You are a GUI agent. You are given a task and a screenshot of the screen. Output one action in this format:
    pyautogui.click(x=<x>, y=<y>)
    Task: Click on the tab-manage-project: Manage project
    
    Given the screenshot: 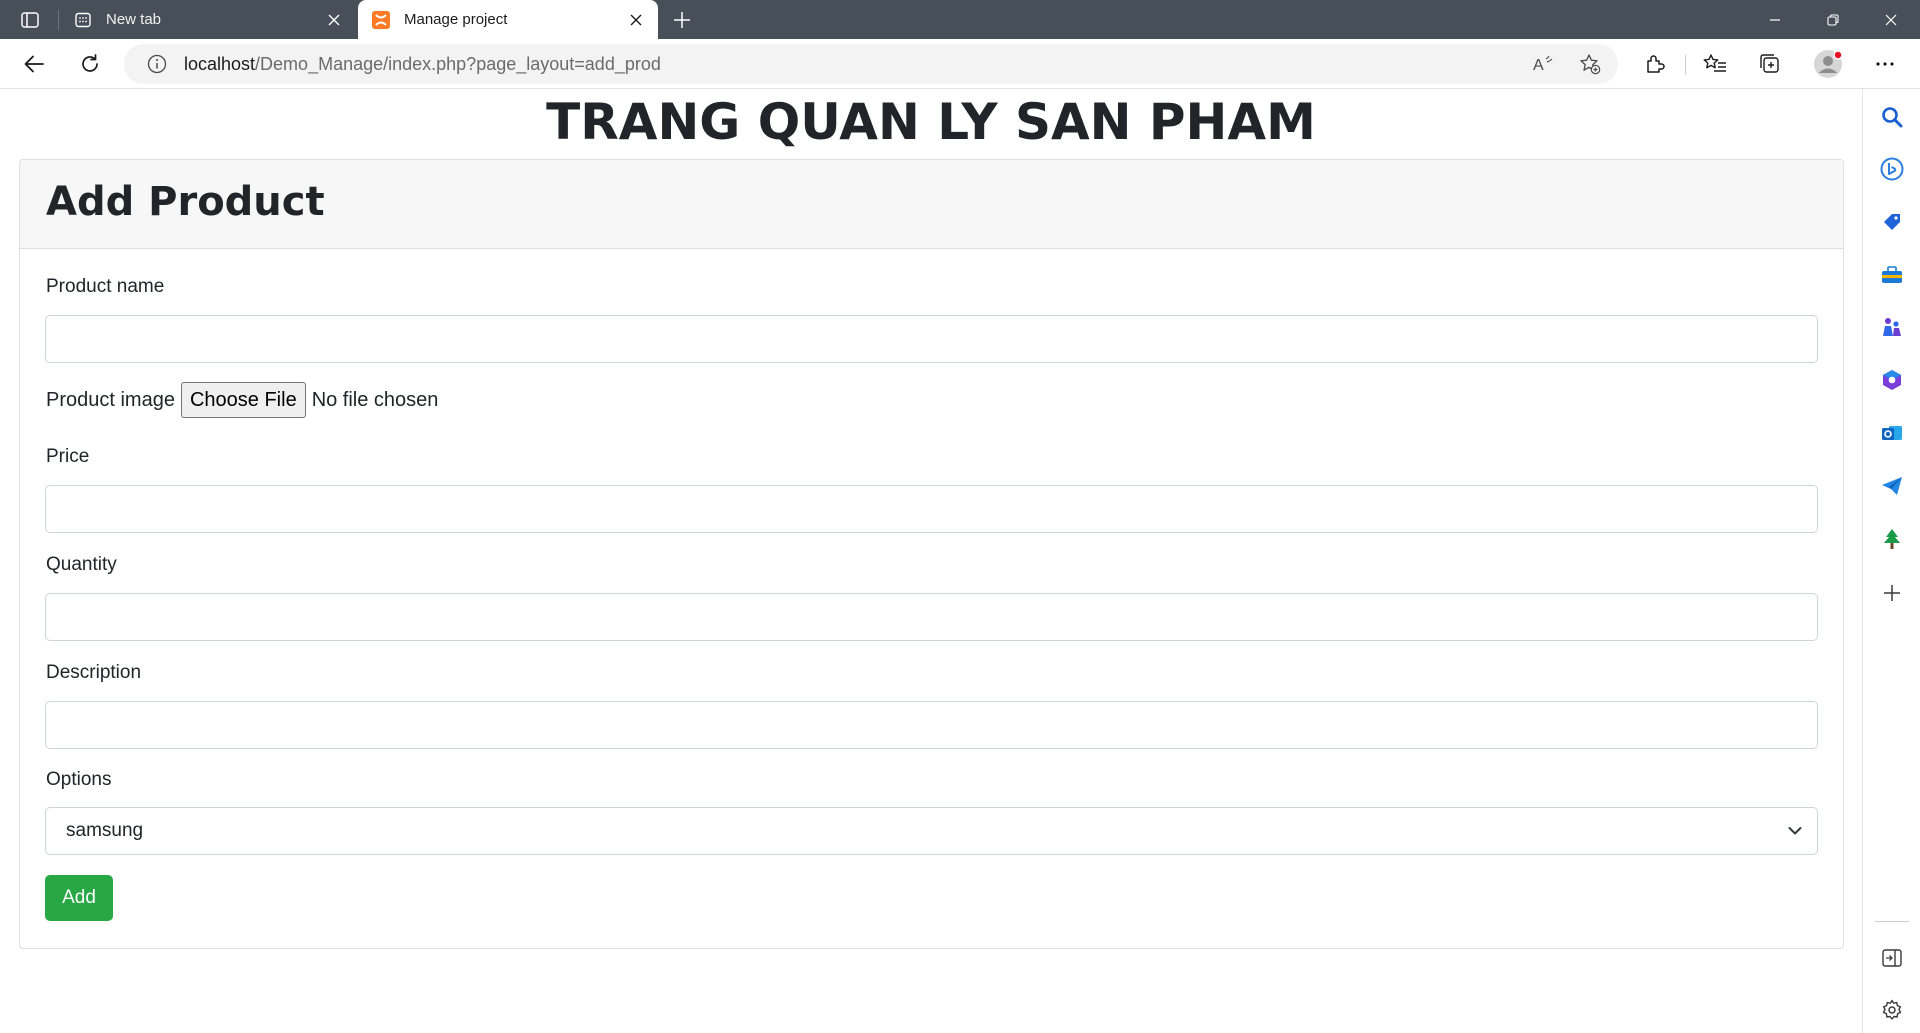 What is the action you would take?
    pyautogui.click(x=508, y=19)
    